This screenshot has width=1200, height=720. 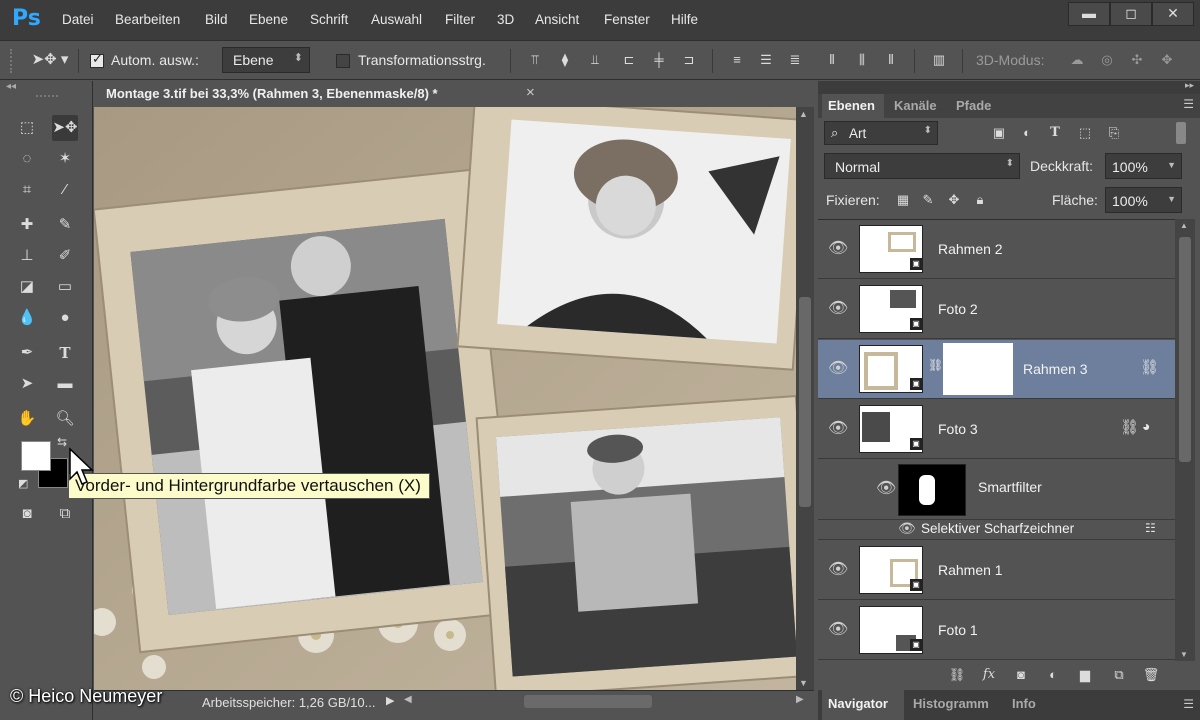 I want to click on healing-brush-icon: ✚, so click(x=27, y=225).